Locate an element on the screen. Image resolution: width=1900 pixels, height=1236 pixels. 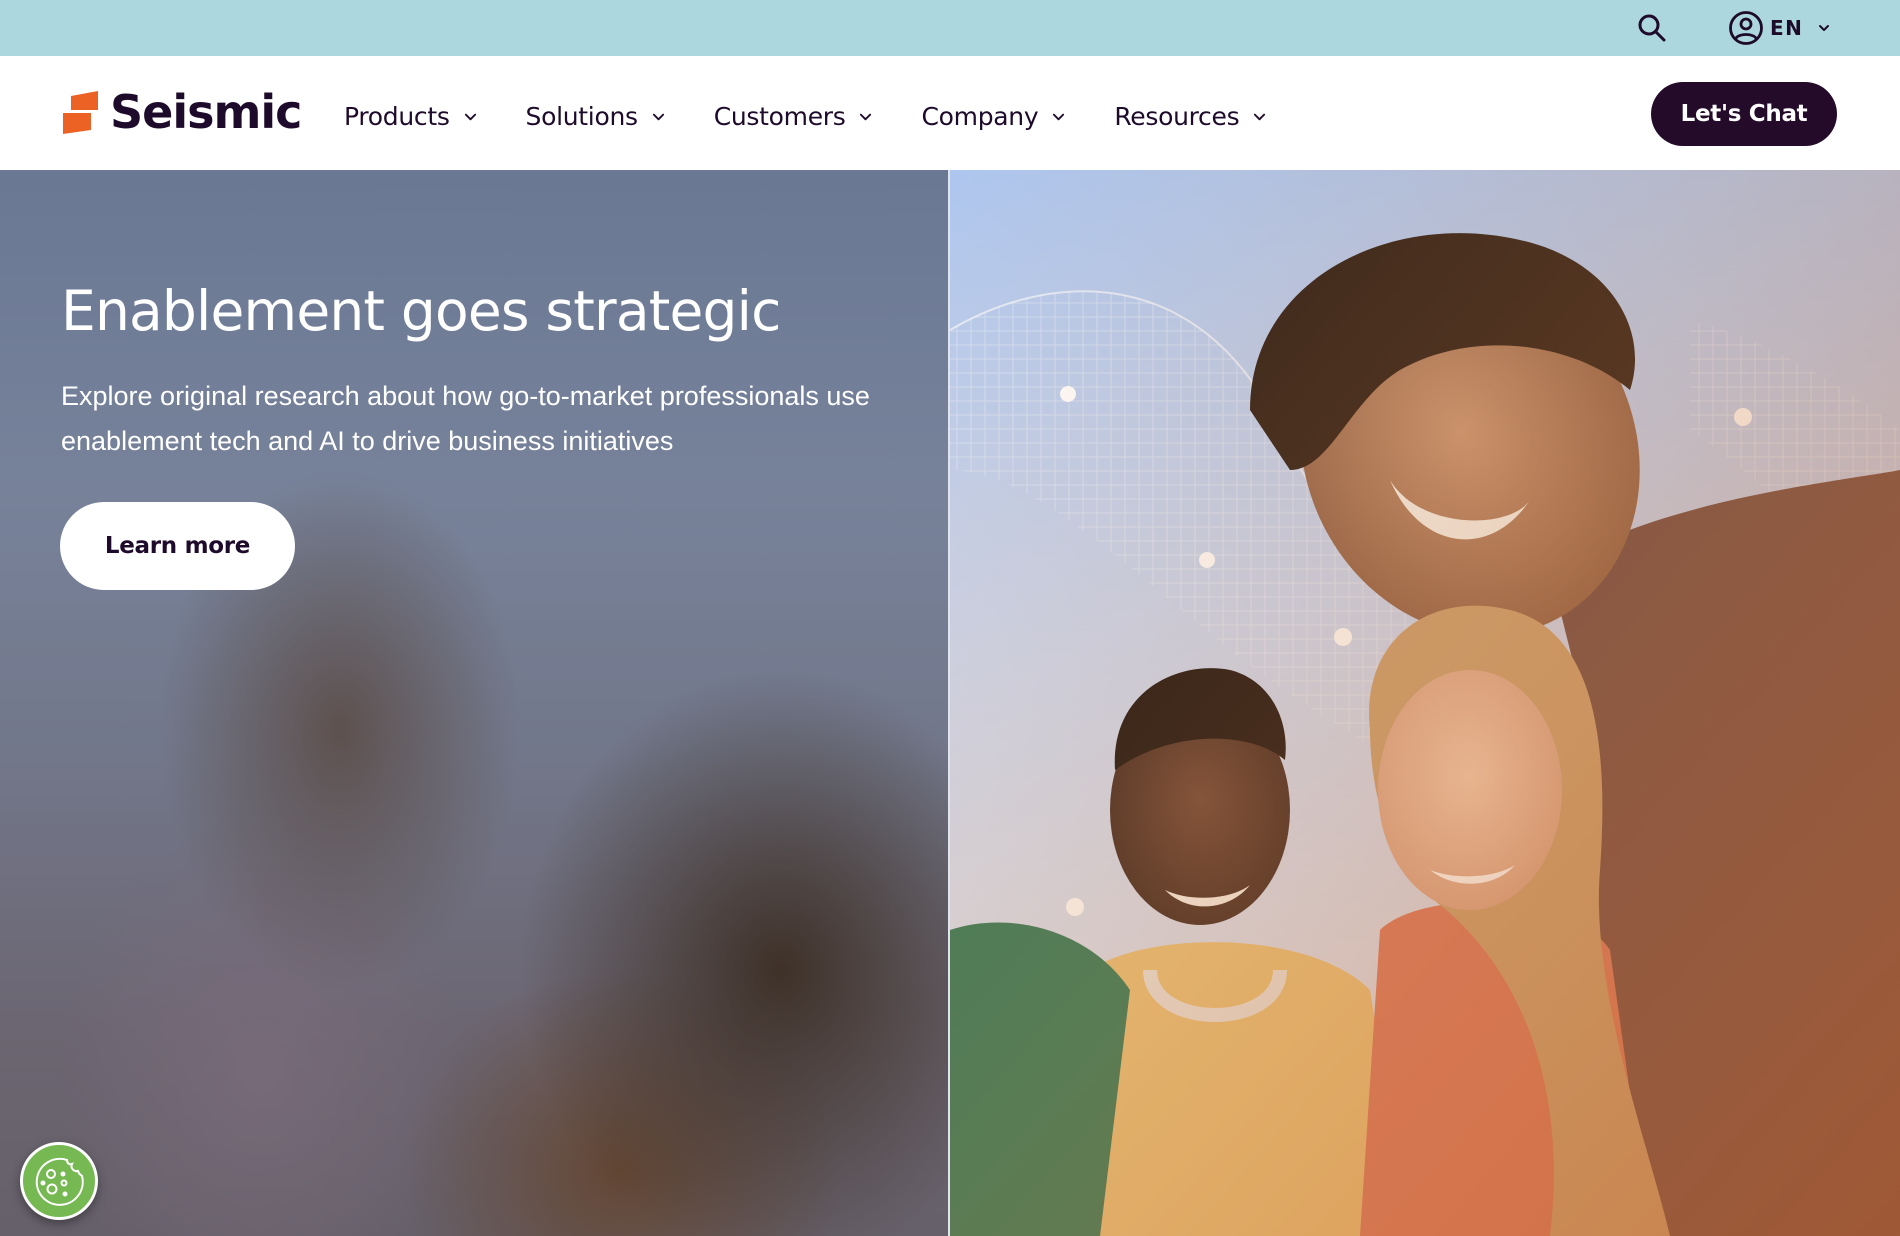
search-icon is located at coordinates (1652, 28).